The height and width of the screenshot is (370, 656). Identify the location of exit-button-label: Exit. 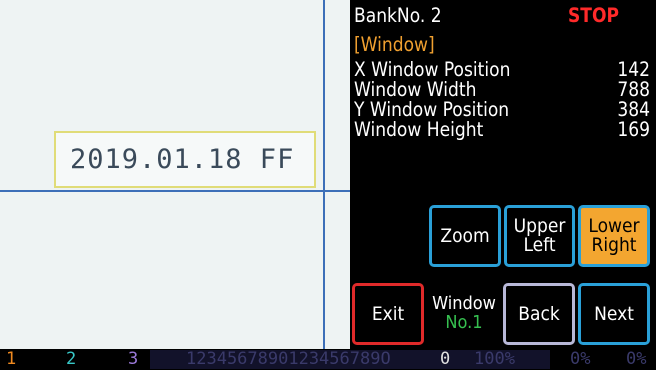
(388, 313).